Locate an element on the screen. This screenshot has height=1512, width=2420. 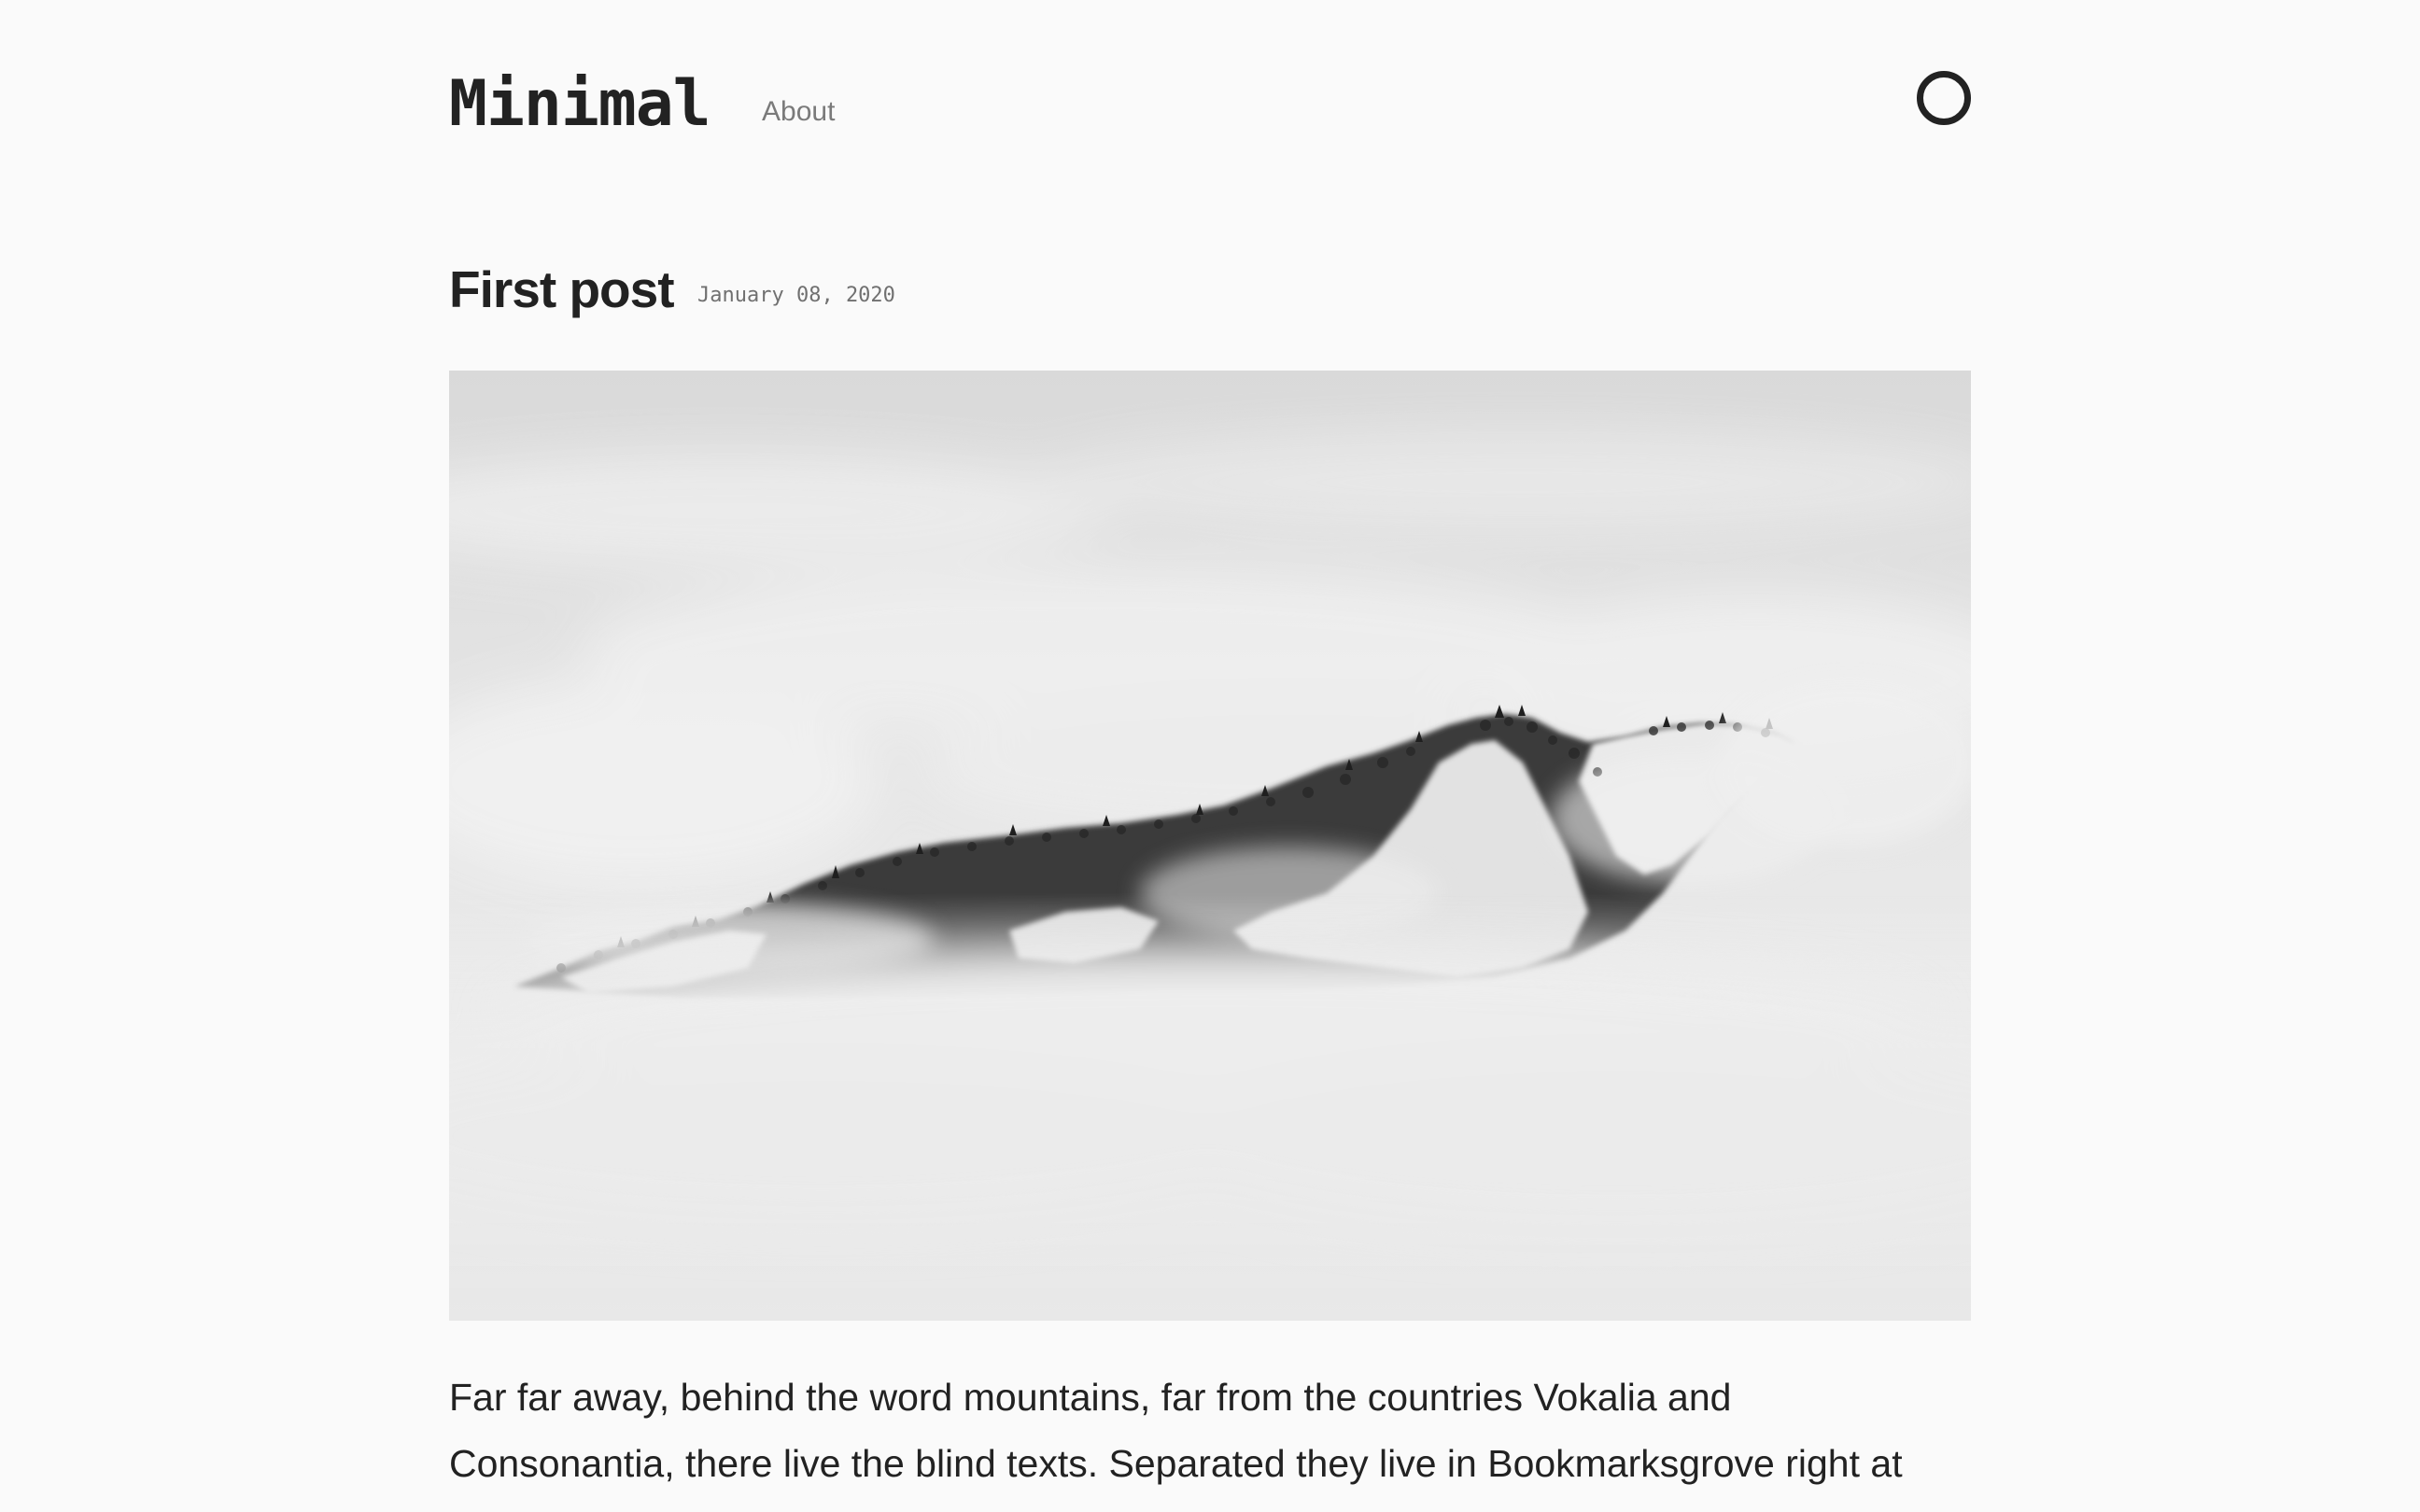
post-title: First post is located at coordinates (562, 289).